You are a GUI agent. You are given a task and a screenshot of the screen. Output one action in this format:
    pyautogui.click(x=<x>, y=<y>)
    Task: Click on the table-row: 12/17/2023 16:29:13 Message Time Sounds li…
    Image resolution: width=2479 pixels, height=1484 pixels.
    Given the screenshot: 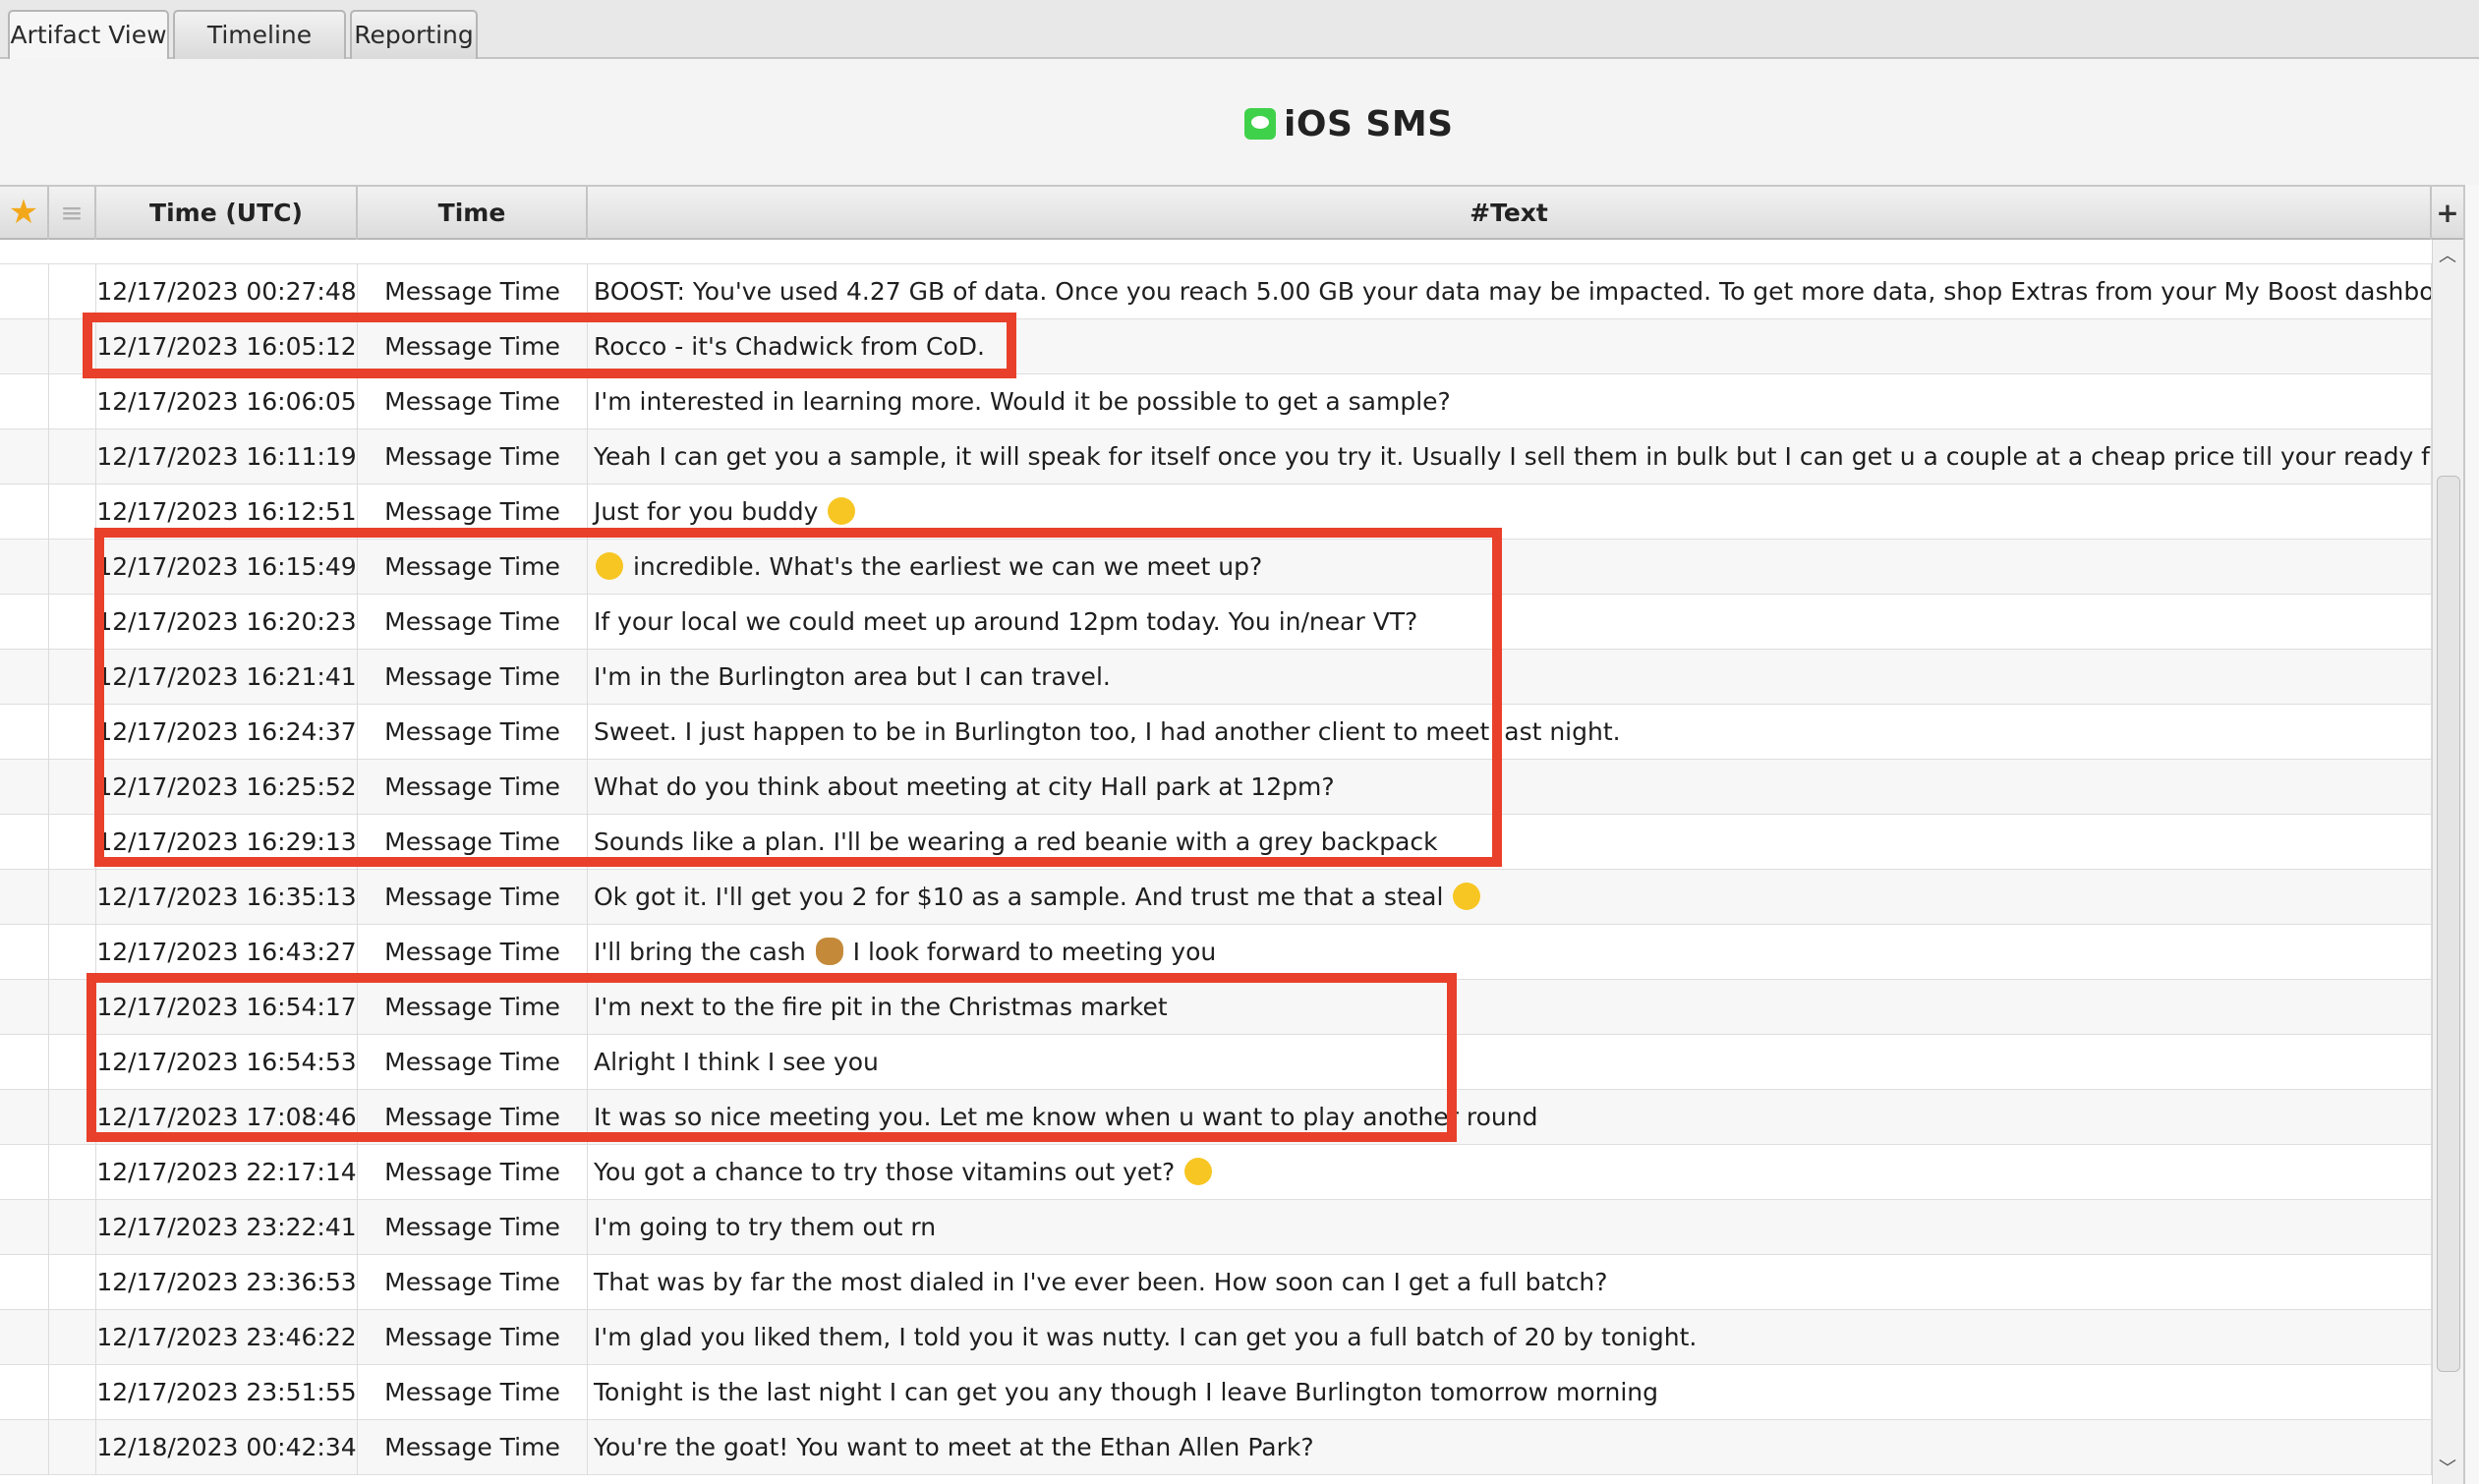 What is the action you would take?
    pyautogui.click(x=1216, y=842)
    